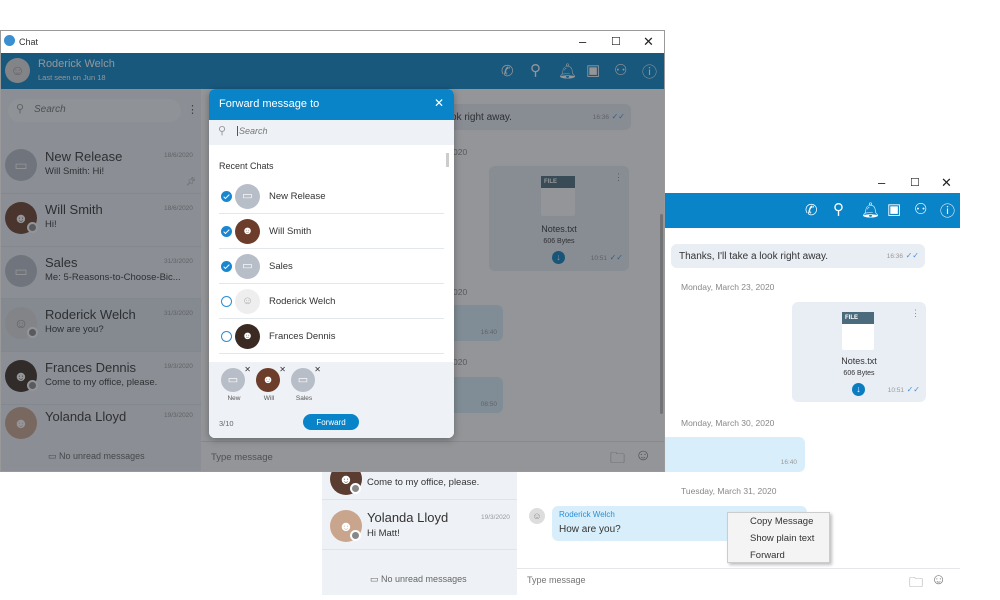  Describe the element at coordinates (9, 40) in the screenshot. I see `app-logo-icon` at that location.